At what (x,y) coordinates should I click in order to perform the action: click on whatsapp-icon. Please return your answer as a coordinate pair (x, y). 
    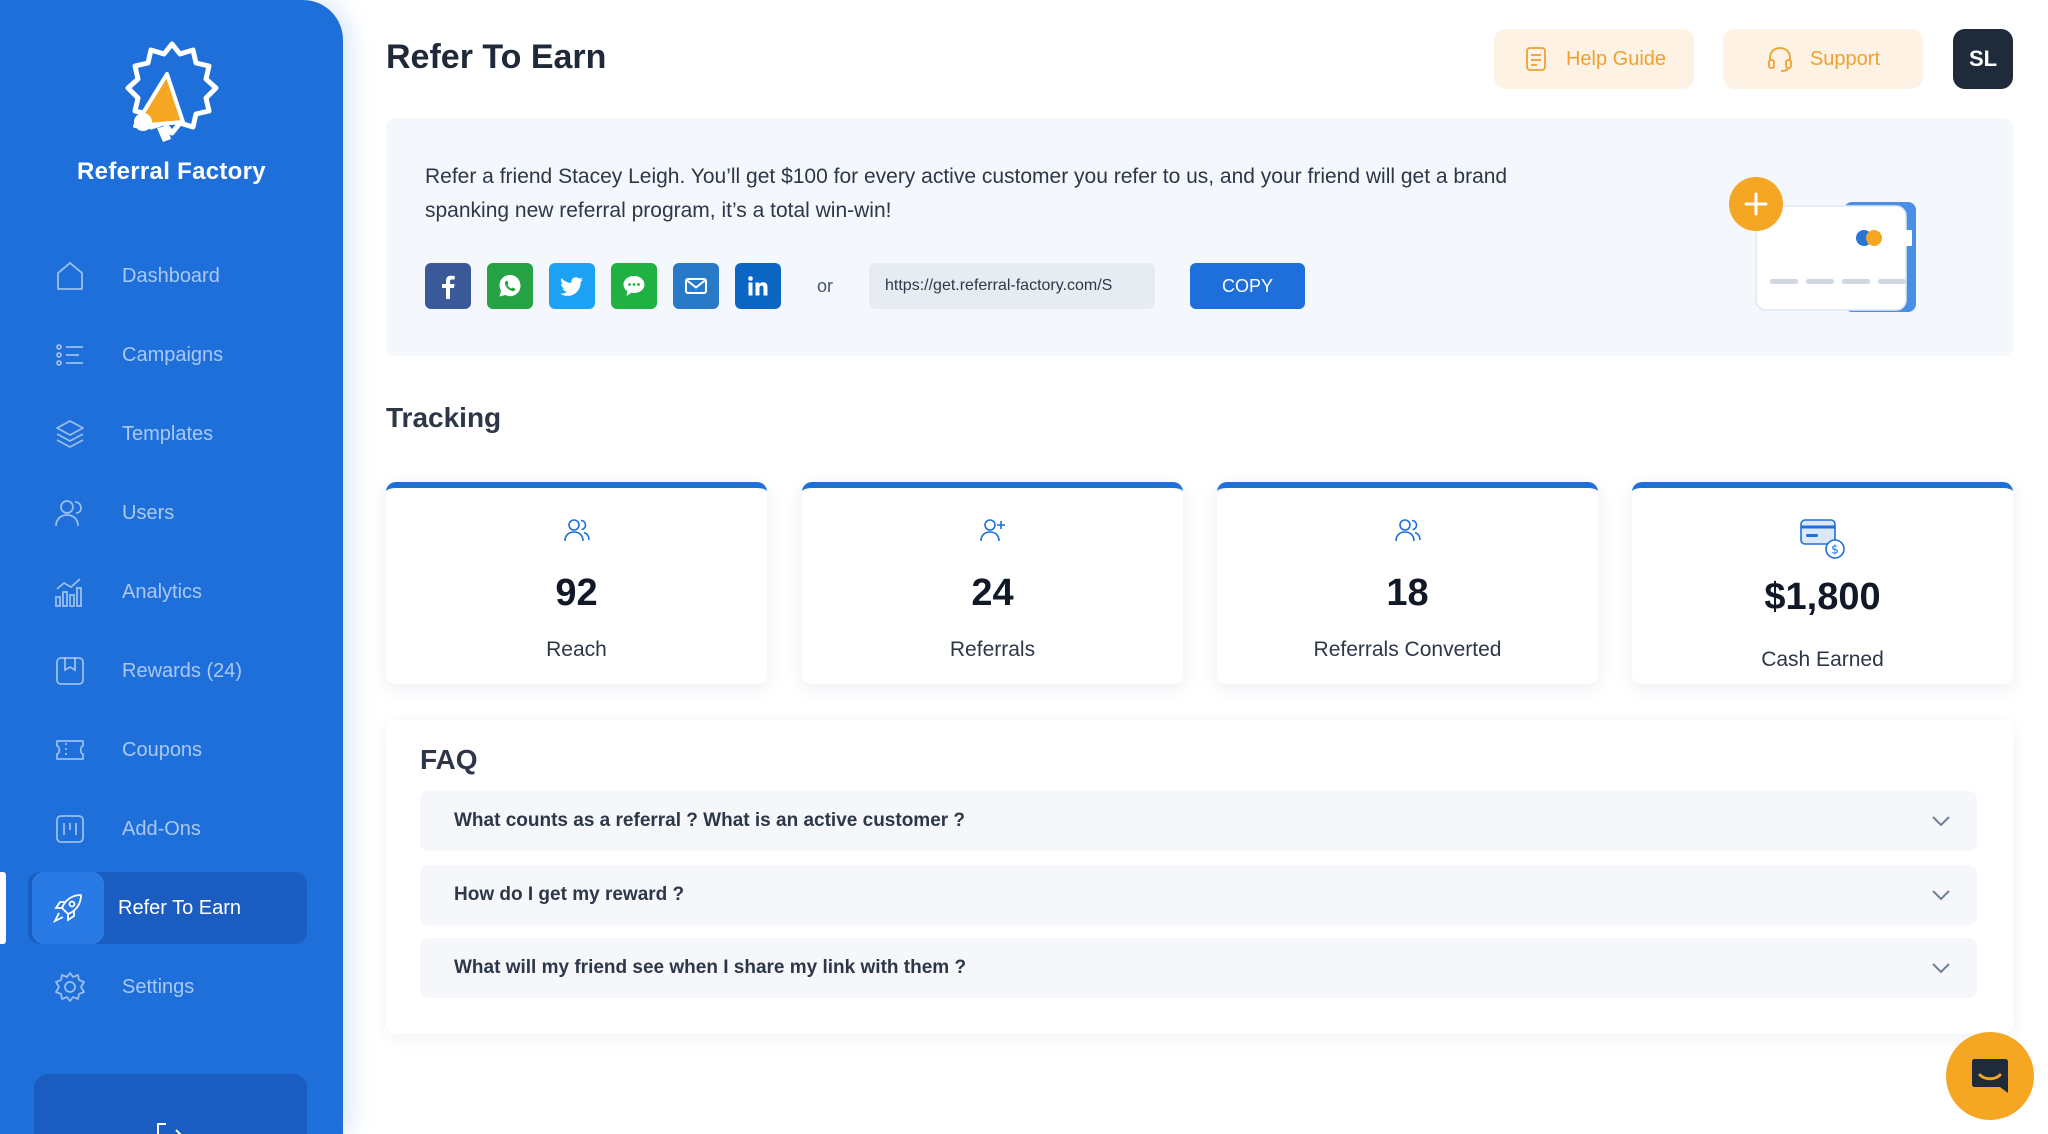
    Looking at the image, I should click on (510, 286).